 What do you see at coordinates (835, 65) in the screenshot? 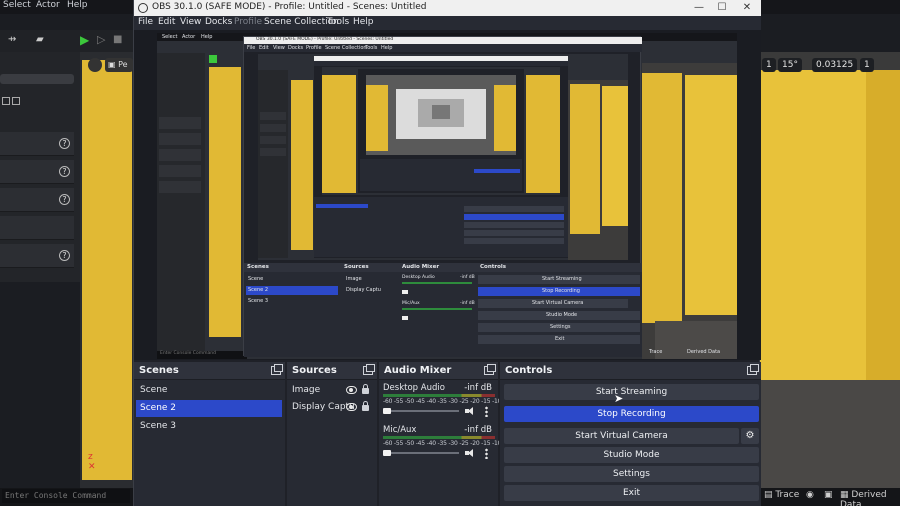
I see `scale-snap-chip: 0.03125` at bounding box center [835, 65].